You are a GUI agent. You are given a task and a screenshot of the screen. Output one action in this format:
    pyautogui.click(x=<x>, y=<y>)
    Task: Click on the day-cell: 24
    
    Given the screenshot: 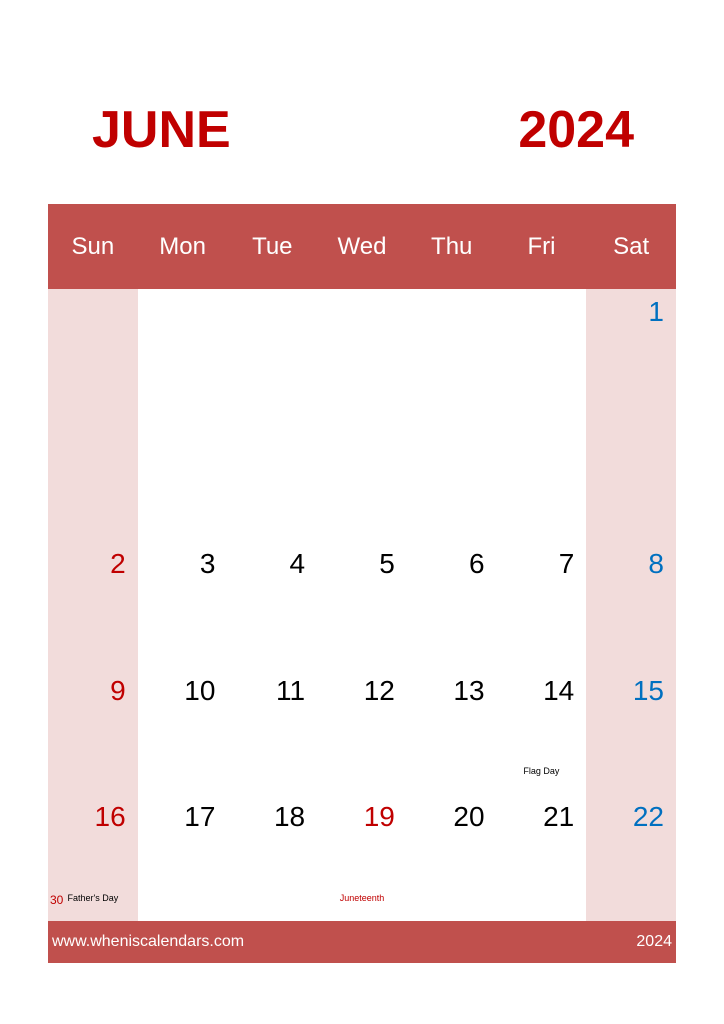 What is the action you would take?
    pyautogui.click(x=183, y=877)
    